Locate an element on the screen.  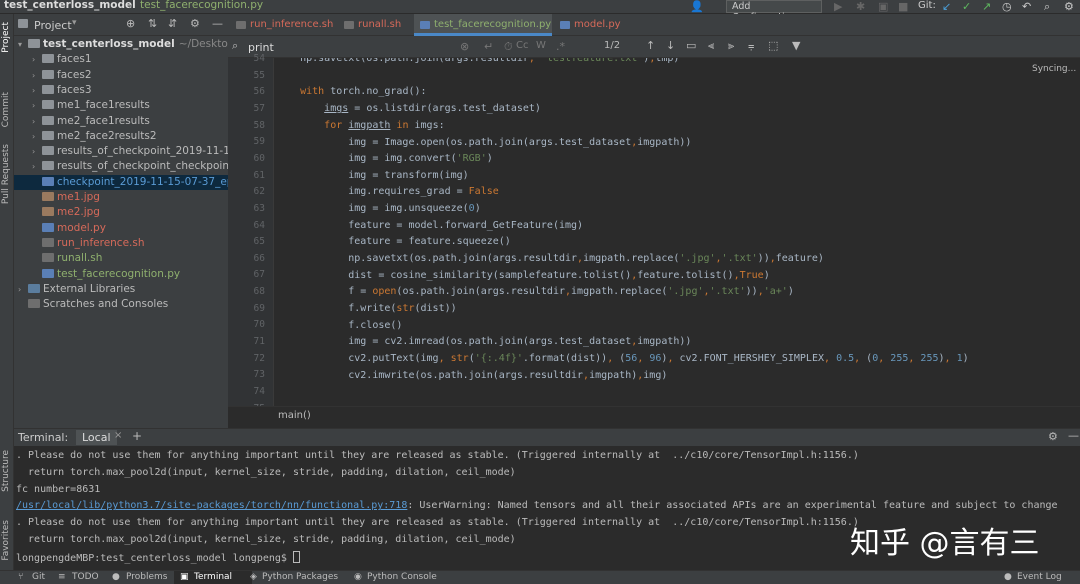
collapse-all-icon: ⇵ is located at coordinates (172, 23).